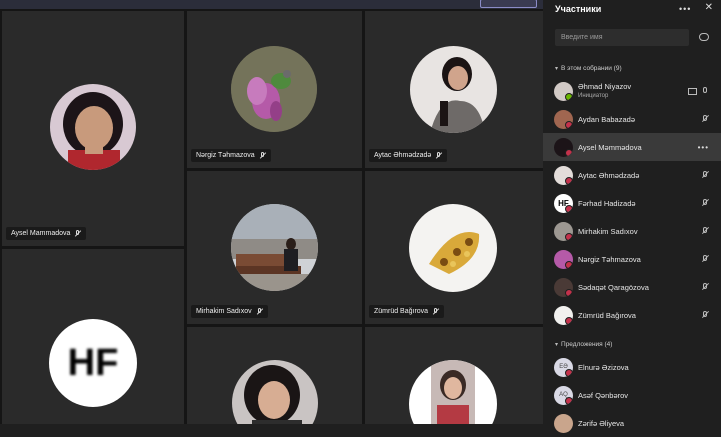 This screenshot has height=437, width=721. What do you see at coordinates (606, 119) in the screenshot?
I see `participant-name: Aydan Babazadə` at bounding box center [606, 119].